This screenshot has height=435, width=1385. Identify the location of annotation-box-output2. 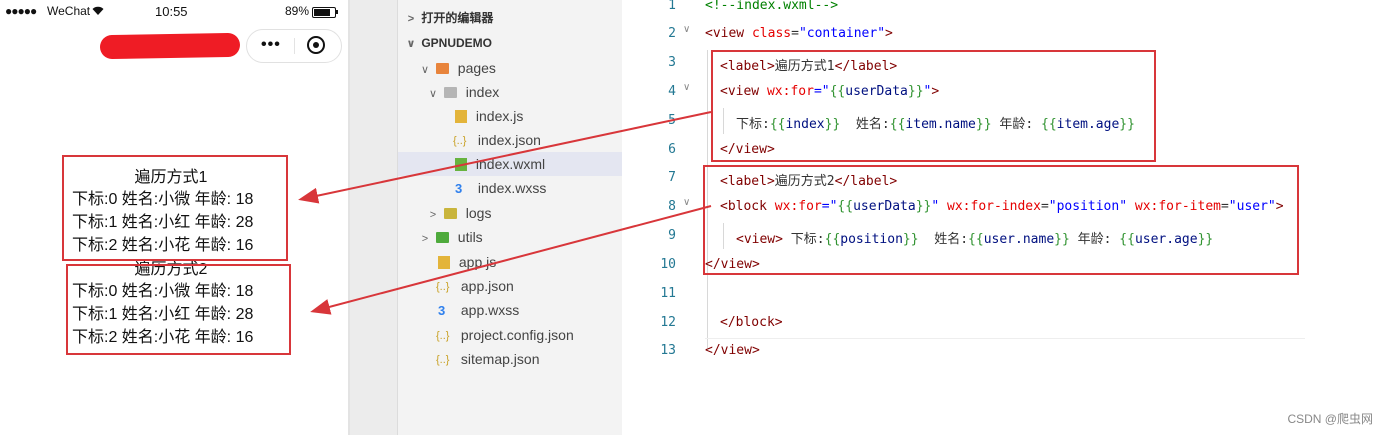
(178, 309).